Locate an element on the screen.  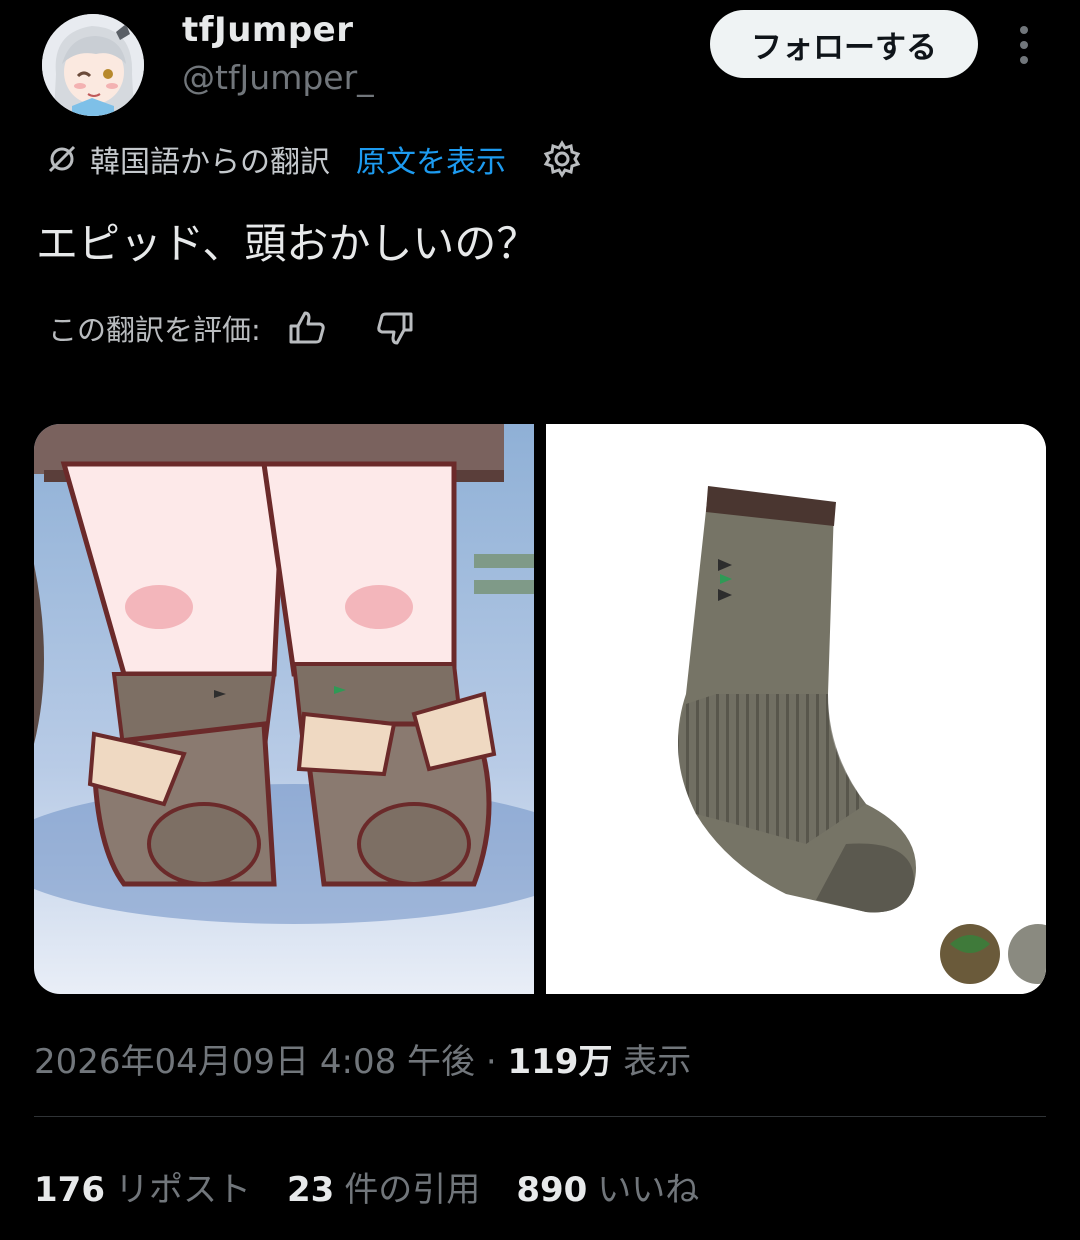
engagement-stats: 176 リポスト 23 件の引用 890 いいね is located at coordinates (384, 1186).